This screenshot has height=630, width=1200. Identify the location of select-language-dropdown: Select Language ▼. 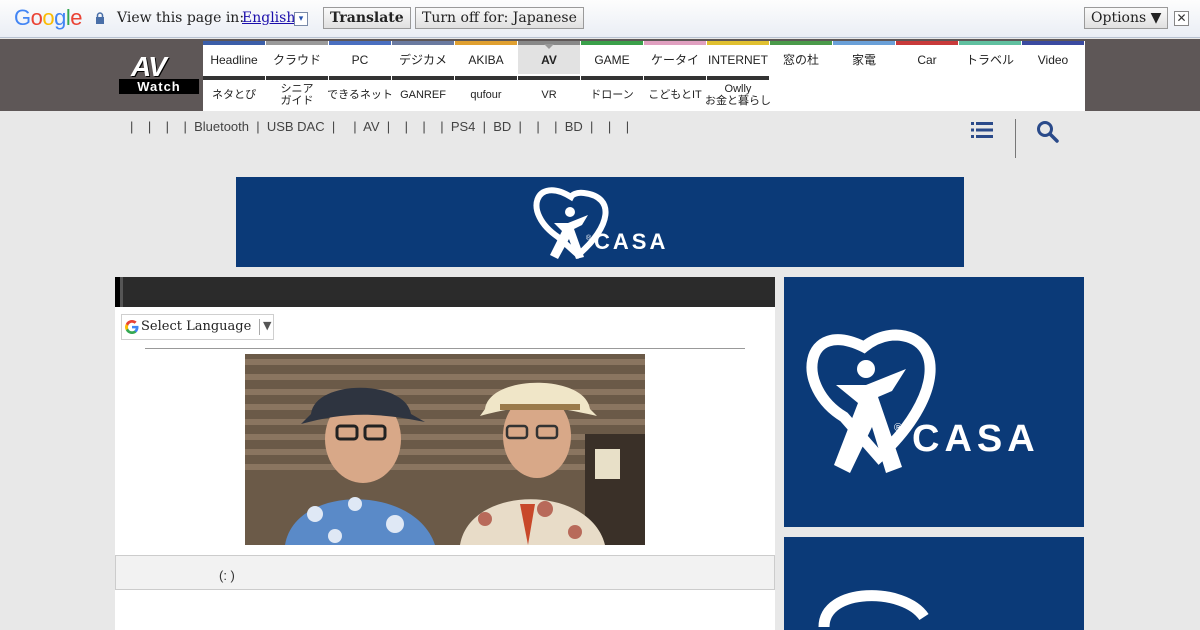
(197, 327).